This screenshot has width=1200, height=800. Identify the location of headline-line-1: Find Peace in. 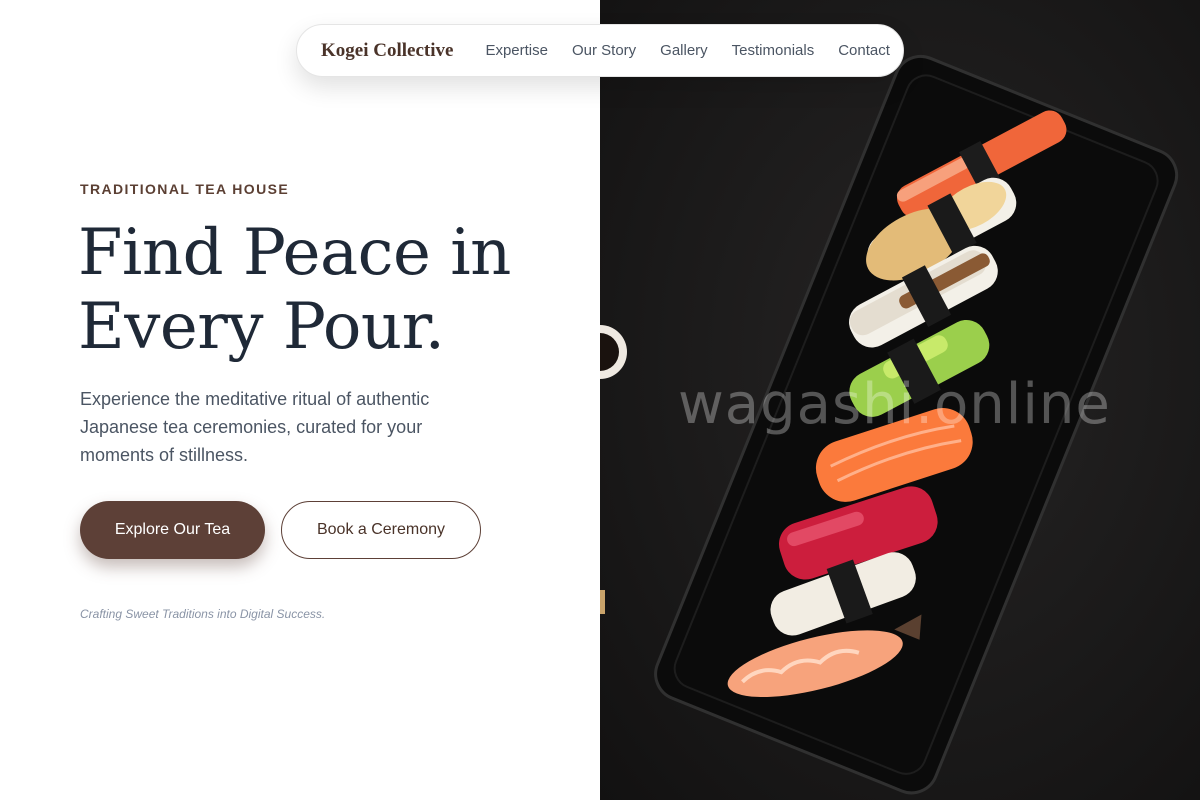
(294, 253).